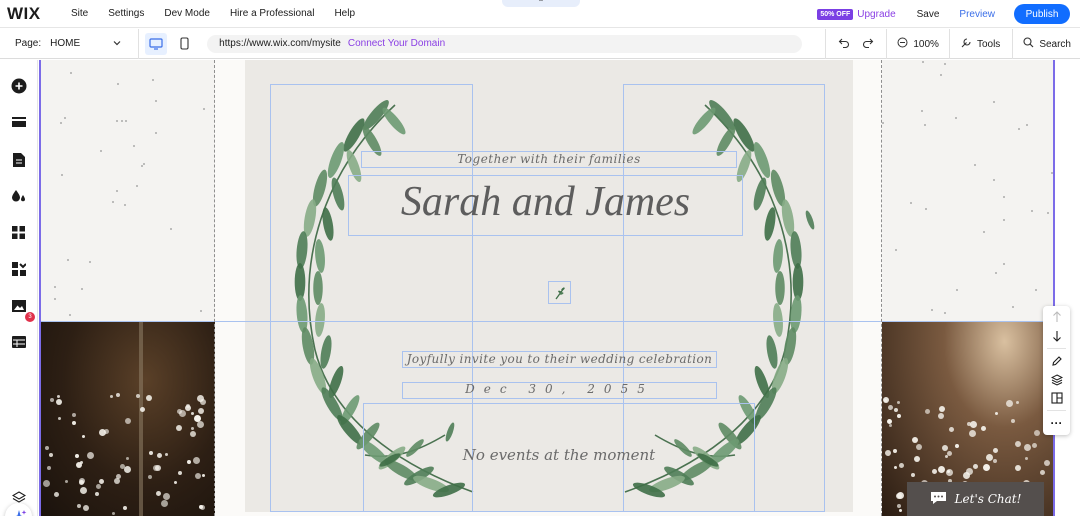  What do you see at coordinates (541, 3) in the screenshot?
I see `collapse-toolbar-tab: ⌃` at bounding box center [541, 3].